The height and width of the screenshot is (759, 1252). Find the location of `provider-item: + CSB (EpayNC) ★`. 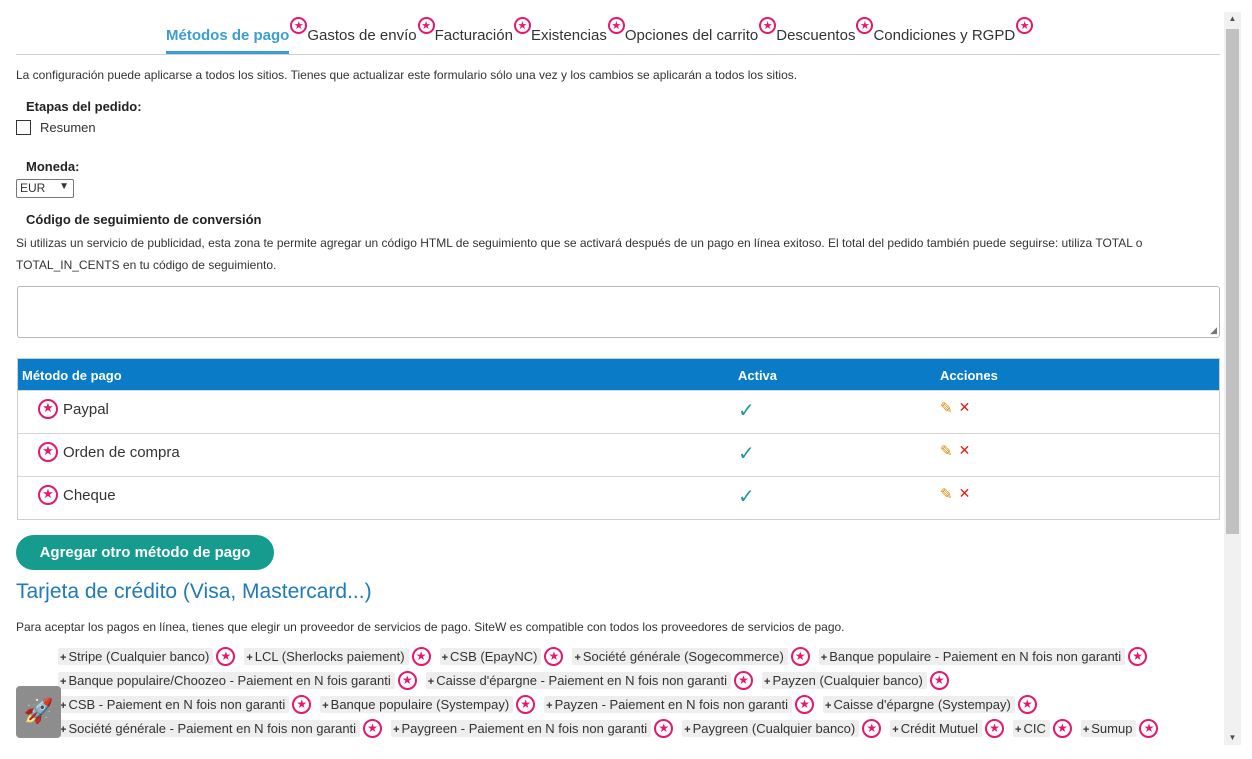

provider-item: + CSB (EpayNC) ★ is located at coordinates (501, 656).